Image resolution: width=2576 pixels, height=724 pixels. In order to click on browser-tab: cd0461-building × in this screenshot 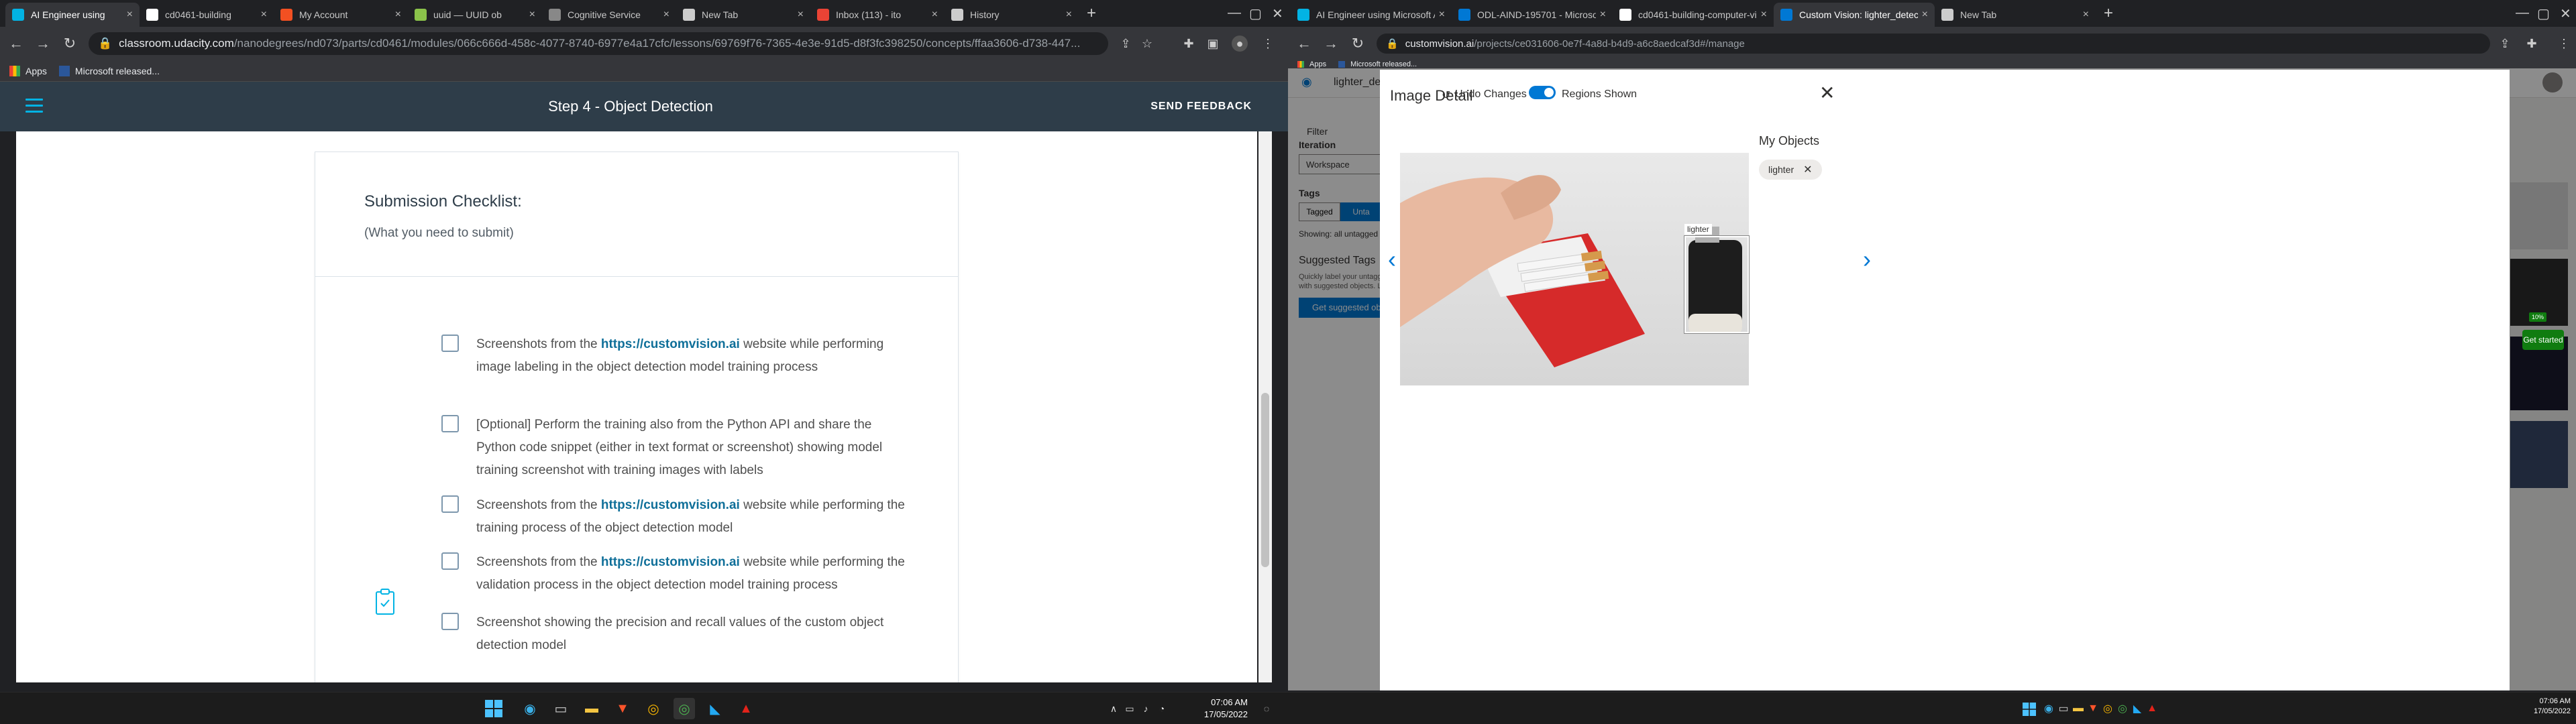, I will do `click(207, 15)`.